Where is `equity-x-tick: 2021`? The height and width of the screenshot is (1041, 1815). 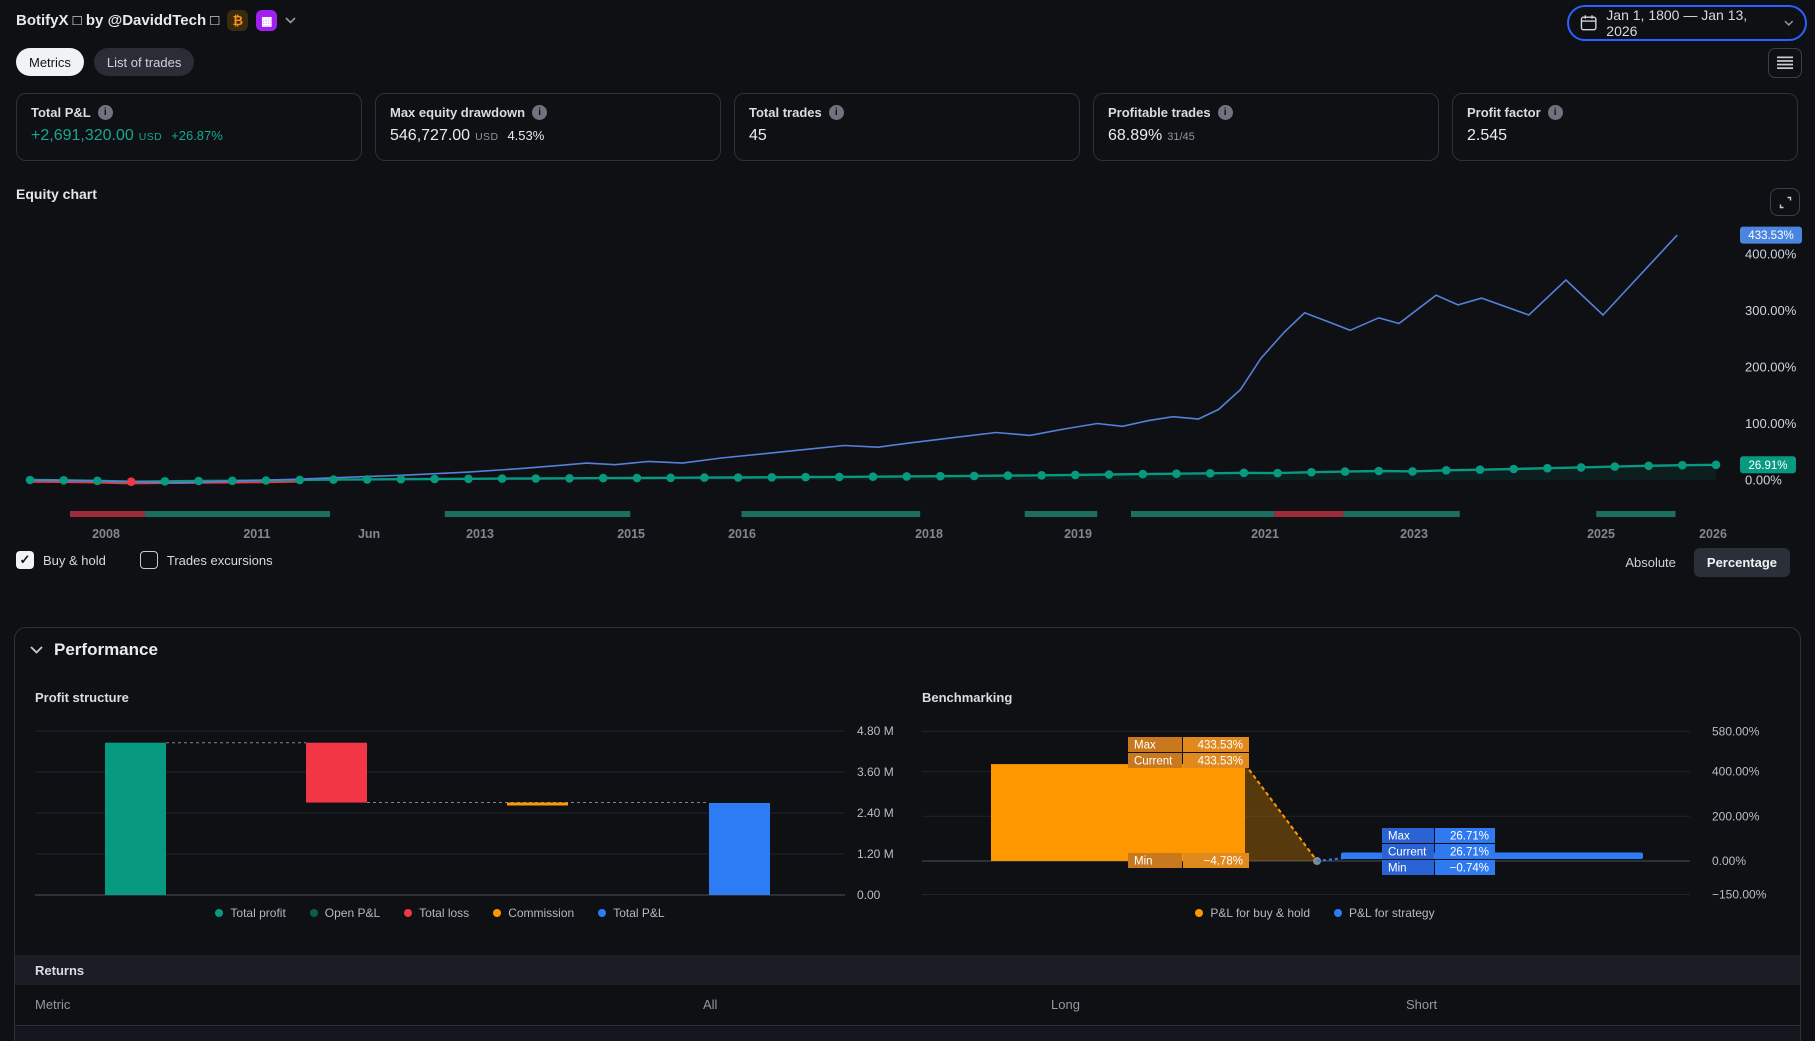 equity-x-tick: 2021 is located at coordinates (1265, 534).